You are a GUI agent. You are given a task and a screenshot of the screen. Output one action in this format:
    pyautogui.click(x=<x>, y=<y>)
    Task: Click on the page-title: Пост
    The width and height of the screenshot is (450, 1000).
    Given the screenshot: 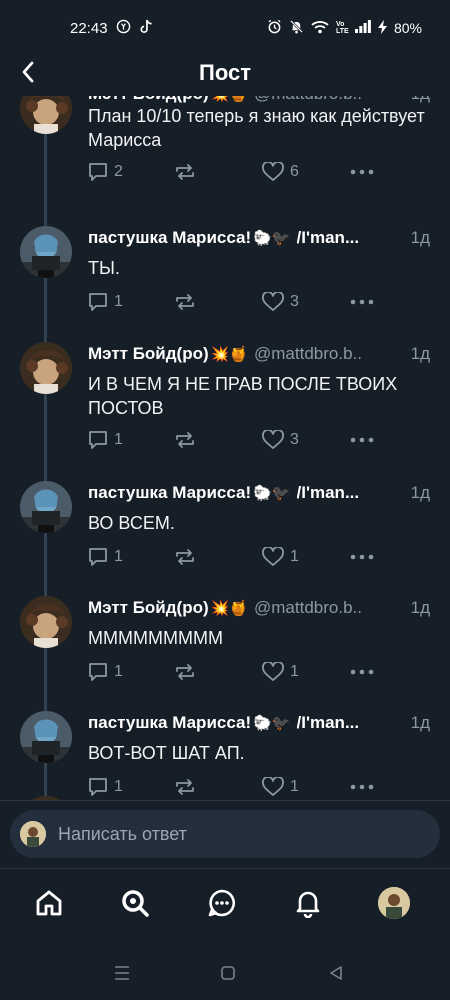 What is the action you would take?
    pyautogui.click(x=225, y=72)
    